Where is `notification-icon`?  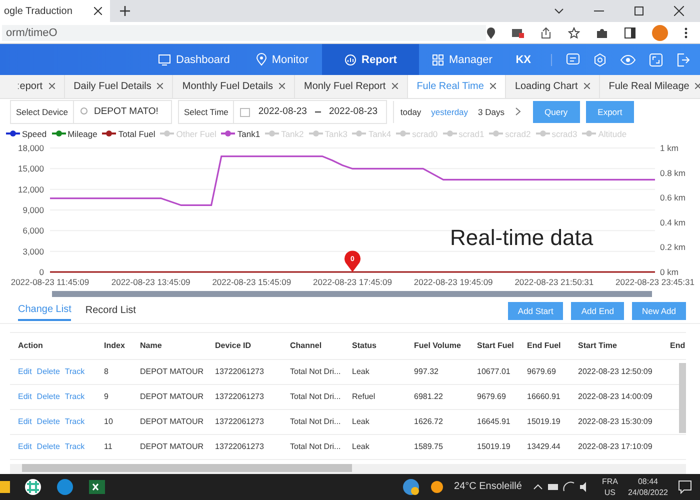 notification-icon is located at coordinates (685, 487).